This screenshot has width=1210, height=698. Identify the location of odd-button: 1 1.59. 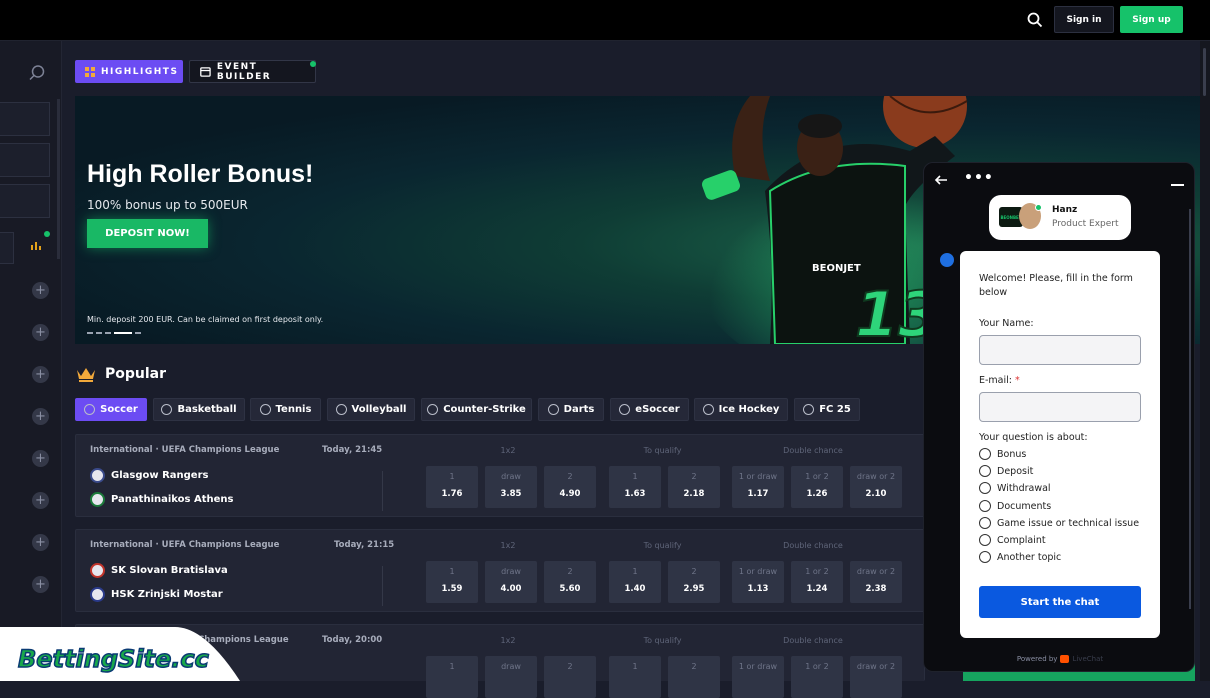
(452, 582).